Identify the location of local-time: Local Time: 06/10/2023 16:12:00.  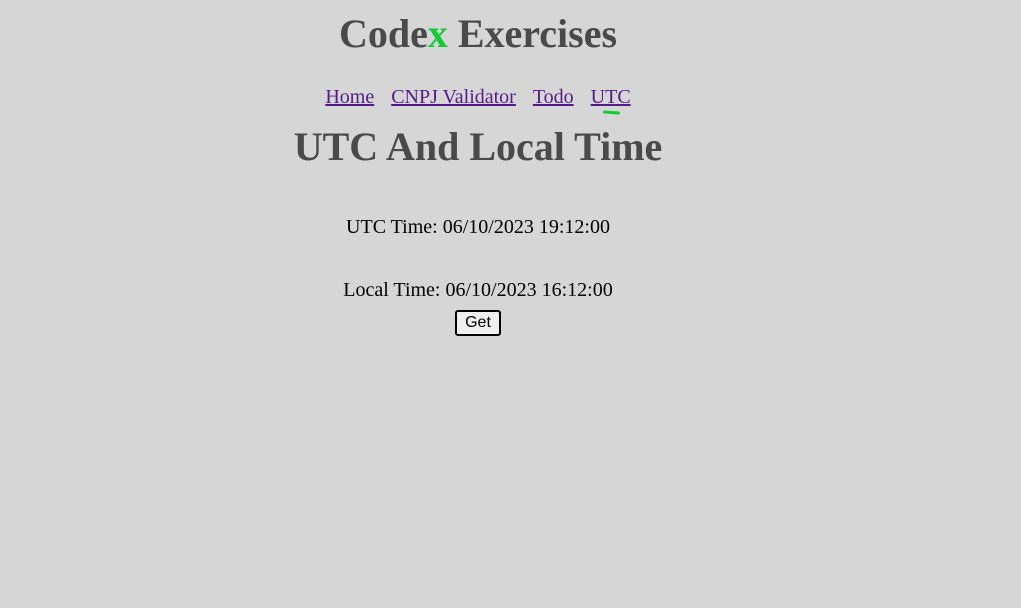
(478, 290).